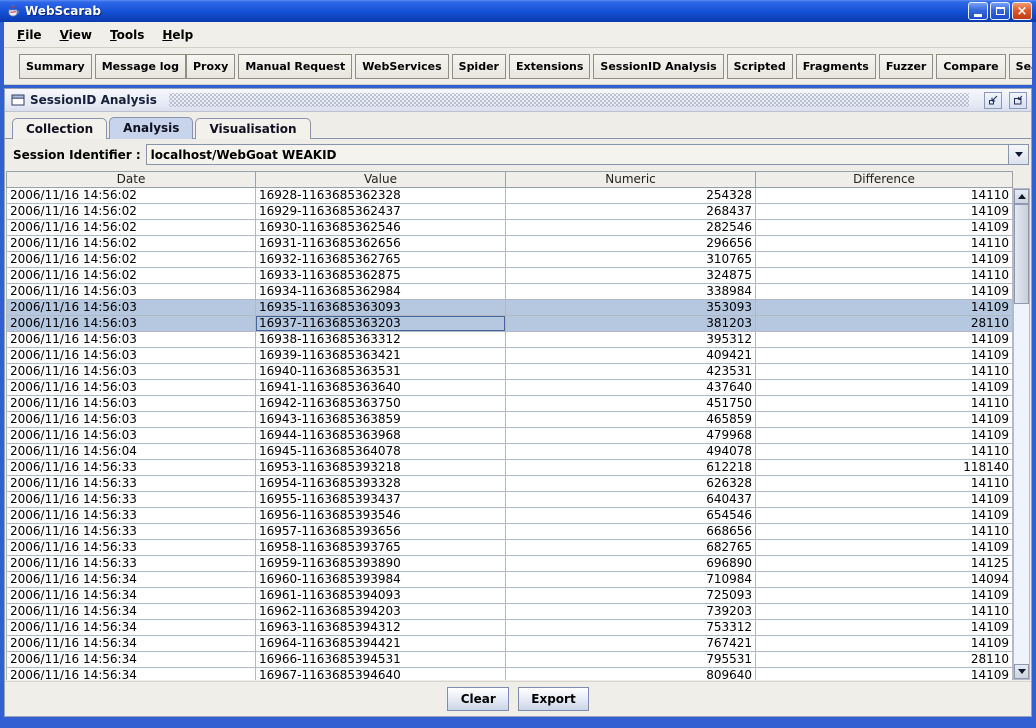 The image size is (1036, 728). Describe the element at coordinates (658, 66) in the screenshot. I see `toolbar-button-sessionid-analysis: SessionID Analysis` at that location.